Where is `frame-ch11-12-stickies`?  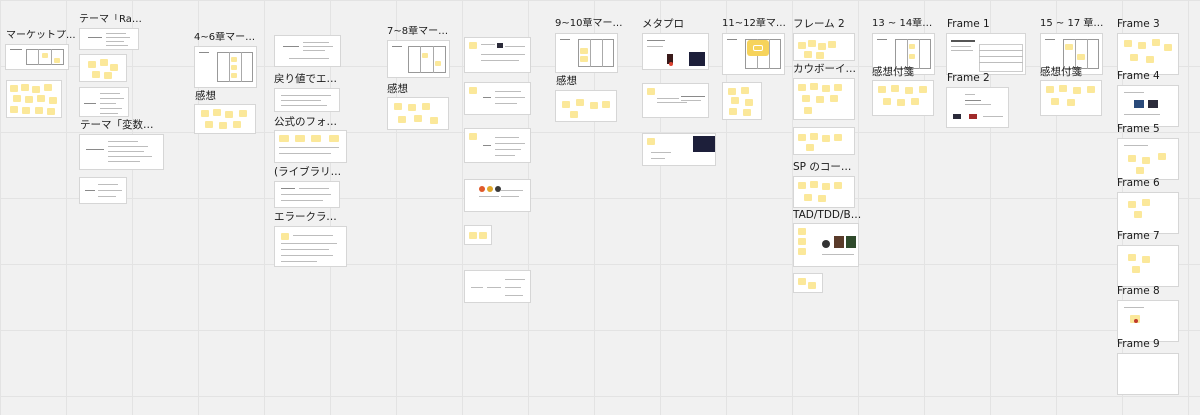
frame-ch11-12-stickies is located at coordinates (742, 101).